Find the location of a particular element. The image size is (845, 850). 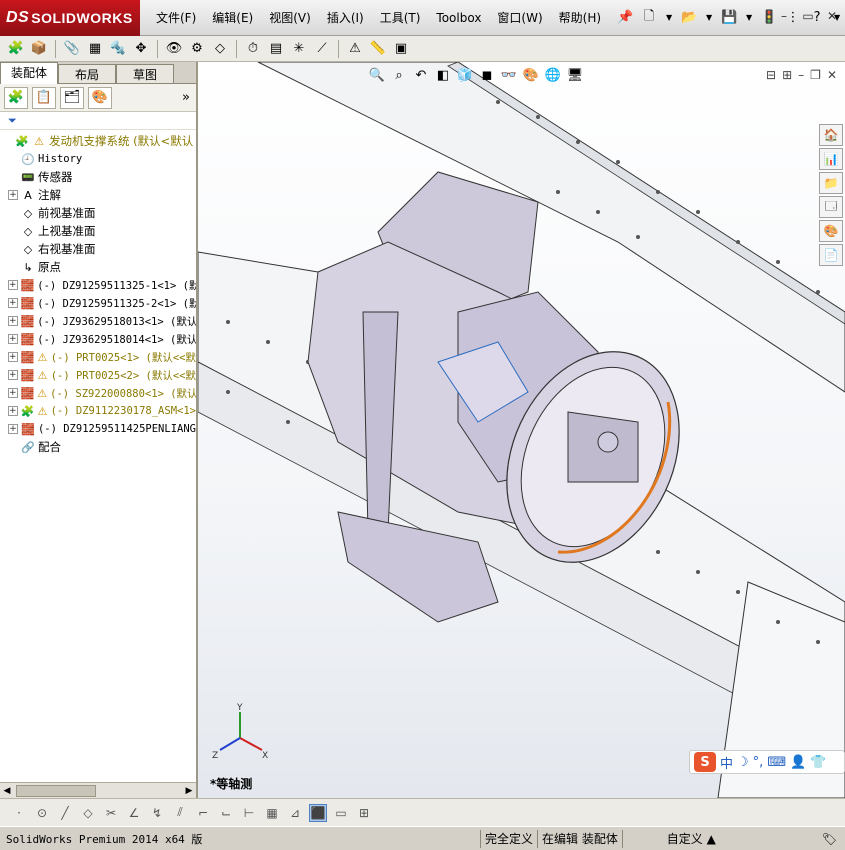

trim-icon: ✂ is located at coordinates (111, 813).